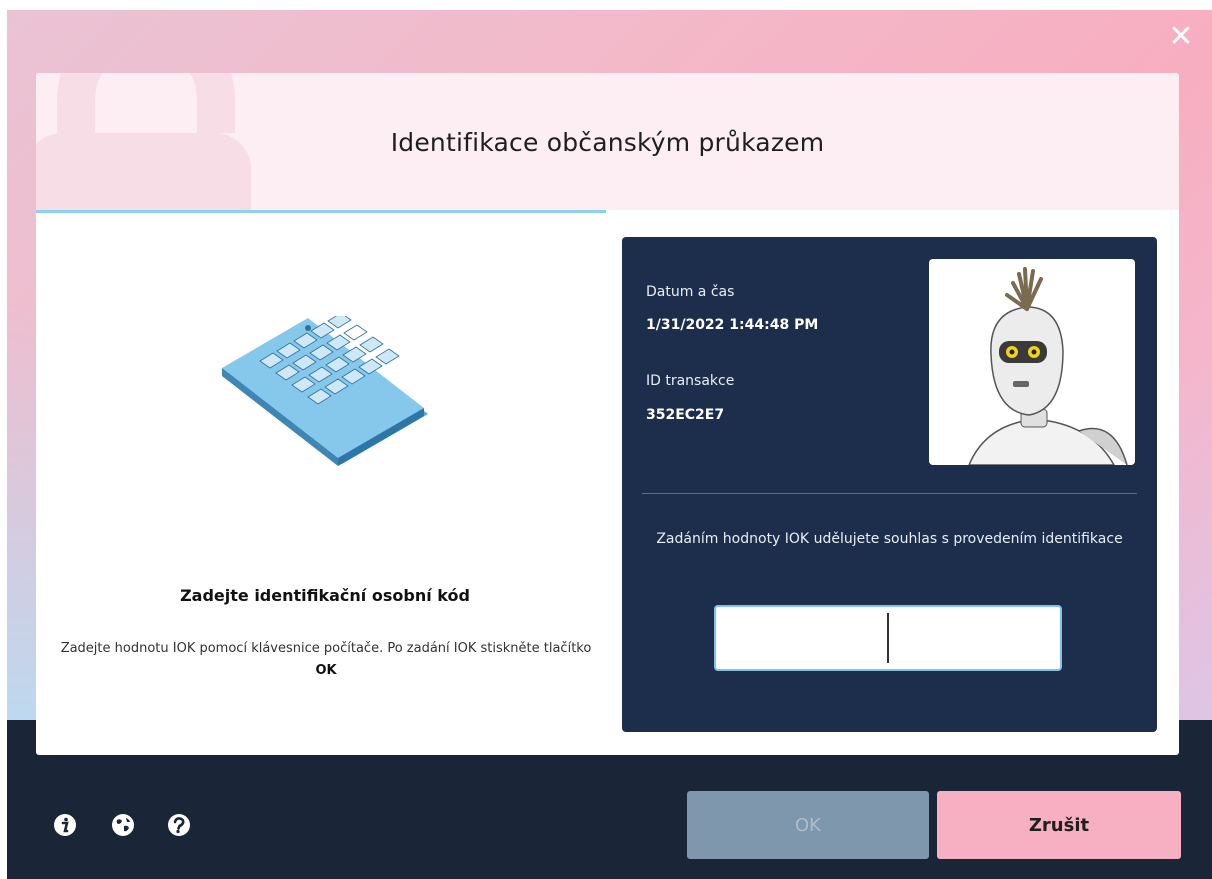 This screenshot has width=1212, height=879. I want to click on avatar, so click(1032, 362).